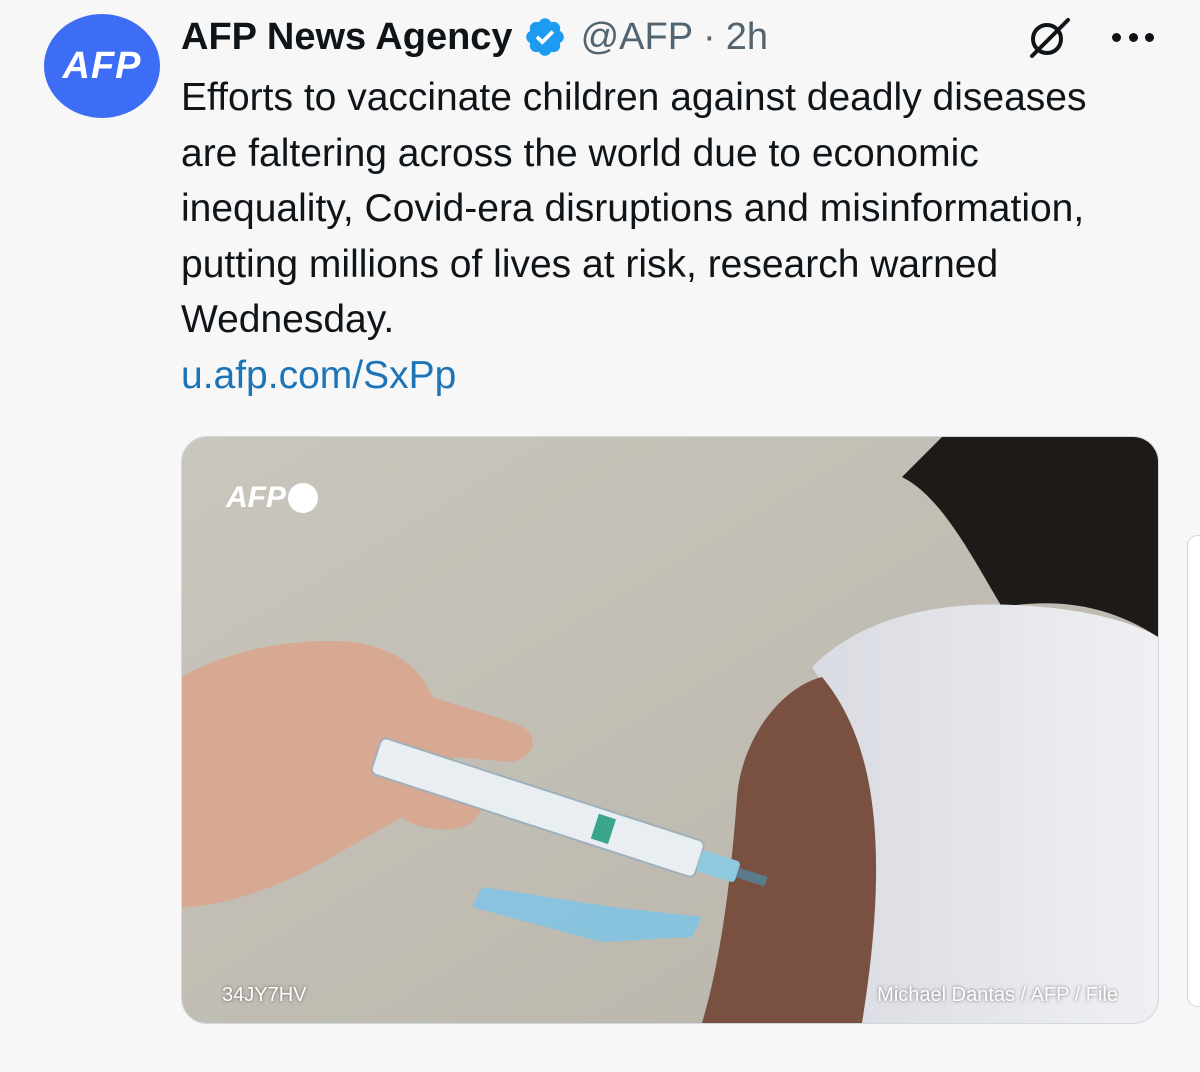 Image resolution: width=1200 pixels, height=1072 pixels. I want to click on side-panel-edge, so click(1193, 771).